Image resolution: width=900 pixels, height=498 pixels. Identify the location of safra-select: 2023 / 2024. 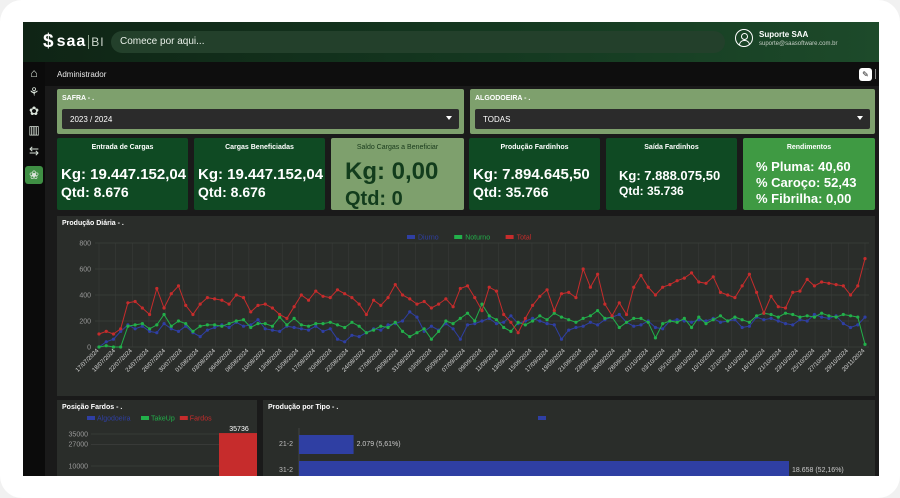
(260, 119).